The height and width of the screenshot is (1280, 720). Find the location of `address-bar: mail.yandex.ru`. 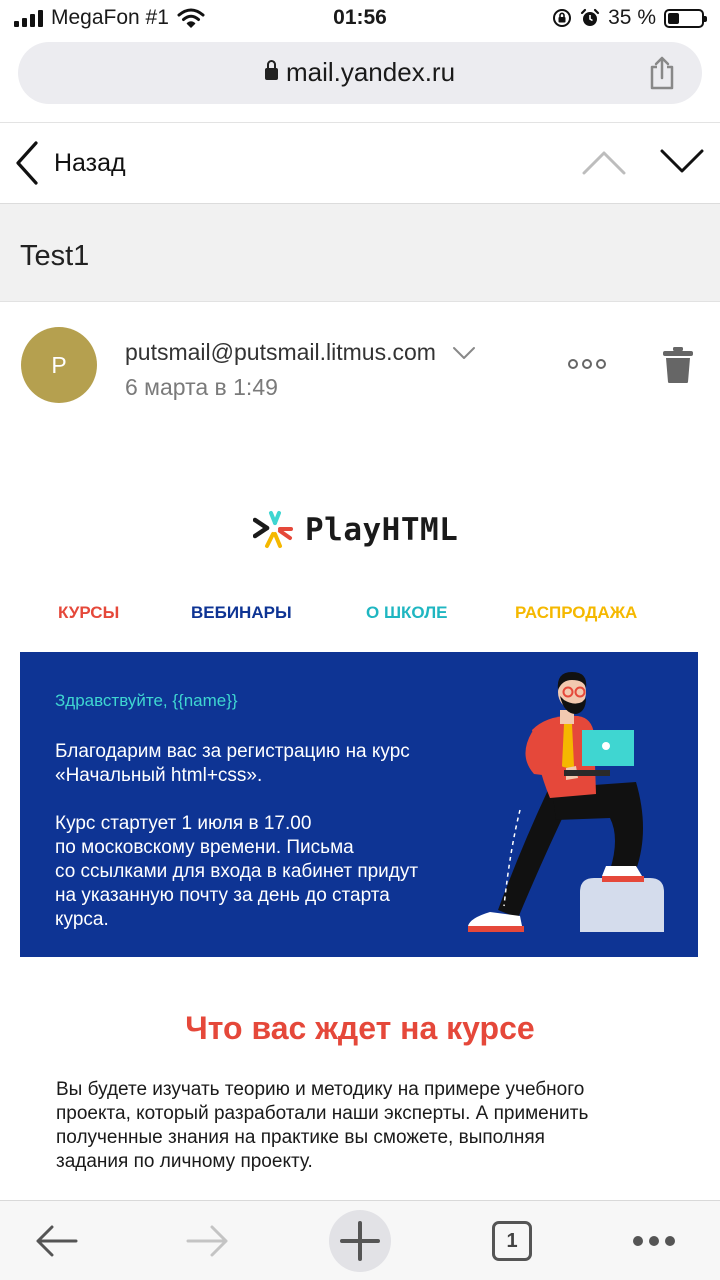

address-bar: mail.yandex.ru is located at coordinates (360, 73).